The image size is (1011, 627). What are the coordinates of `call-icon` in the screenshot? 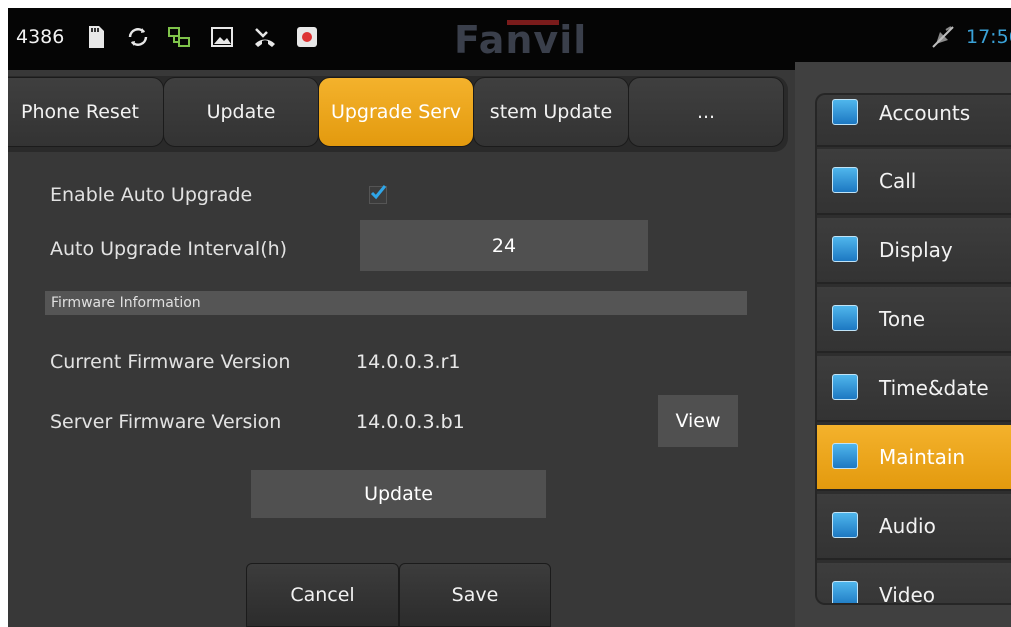 It's located at (845, 180).